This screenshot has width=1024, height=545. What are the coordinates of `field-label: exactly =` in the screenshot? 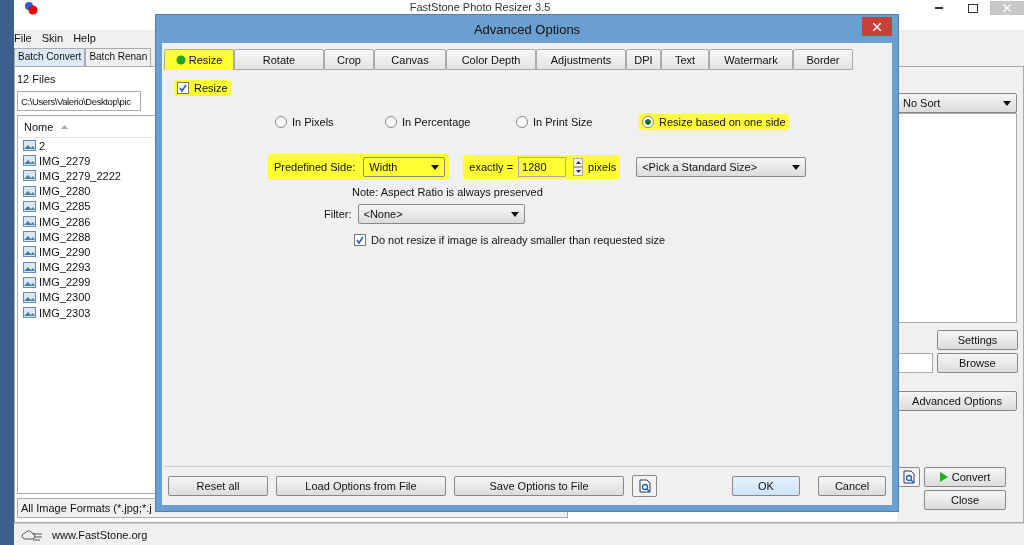 It's located at (491, 167).